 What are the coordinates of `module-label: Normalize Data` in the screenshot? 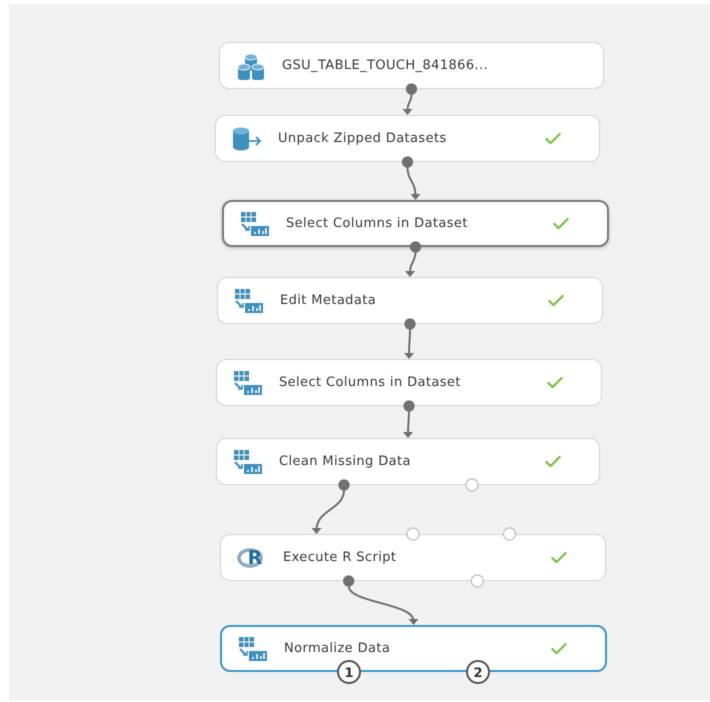 It's located at (338, 648).